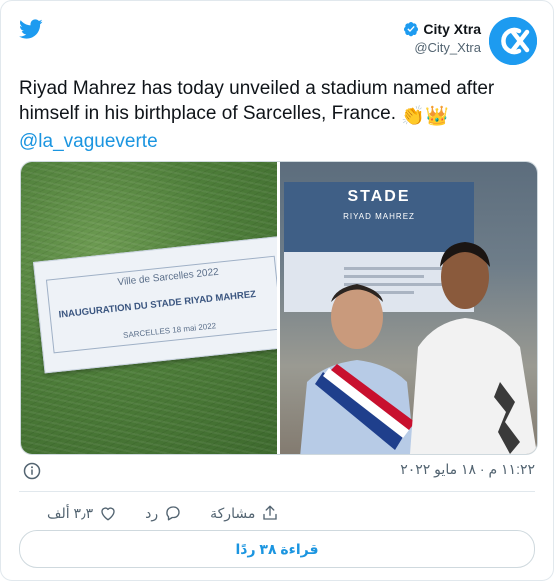 The image size is (554, 581). What do you see at coordinates (173, 513) in the screenshot?
I see `reply-bubble-icon` at bounding box center [173, 513].